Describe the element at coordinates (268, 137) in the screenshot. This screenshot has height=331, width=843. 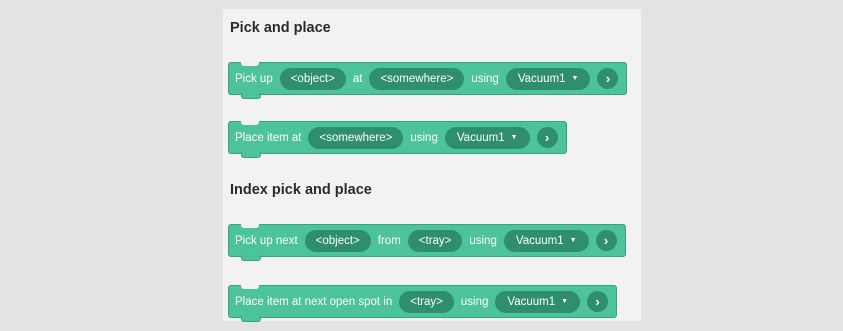
I see `block-text: Place item at` at that location.